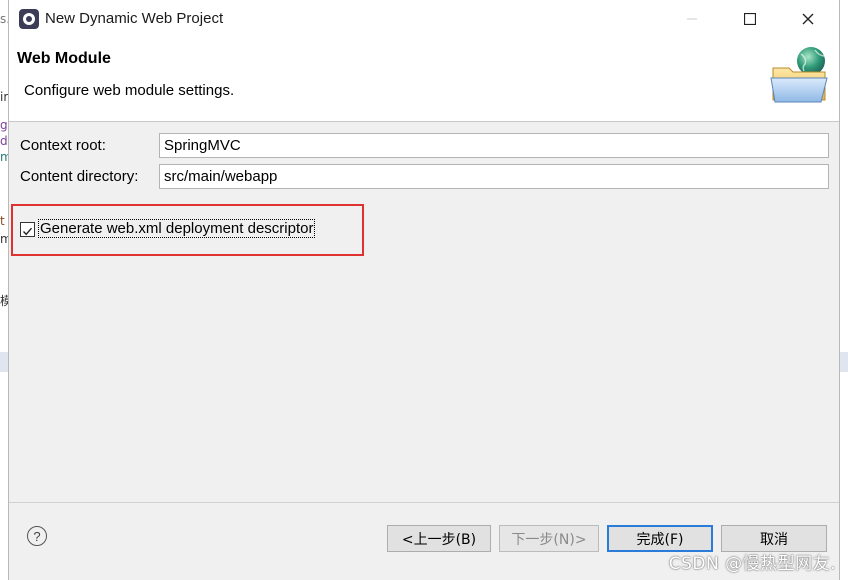 Image resolution: width=848 pixels, height=580 pixels. What do you see at coordinates (660, 538) in the screenshot?
I see `finish-button: 完成(F)` at bounding box center [660, 538].